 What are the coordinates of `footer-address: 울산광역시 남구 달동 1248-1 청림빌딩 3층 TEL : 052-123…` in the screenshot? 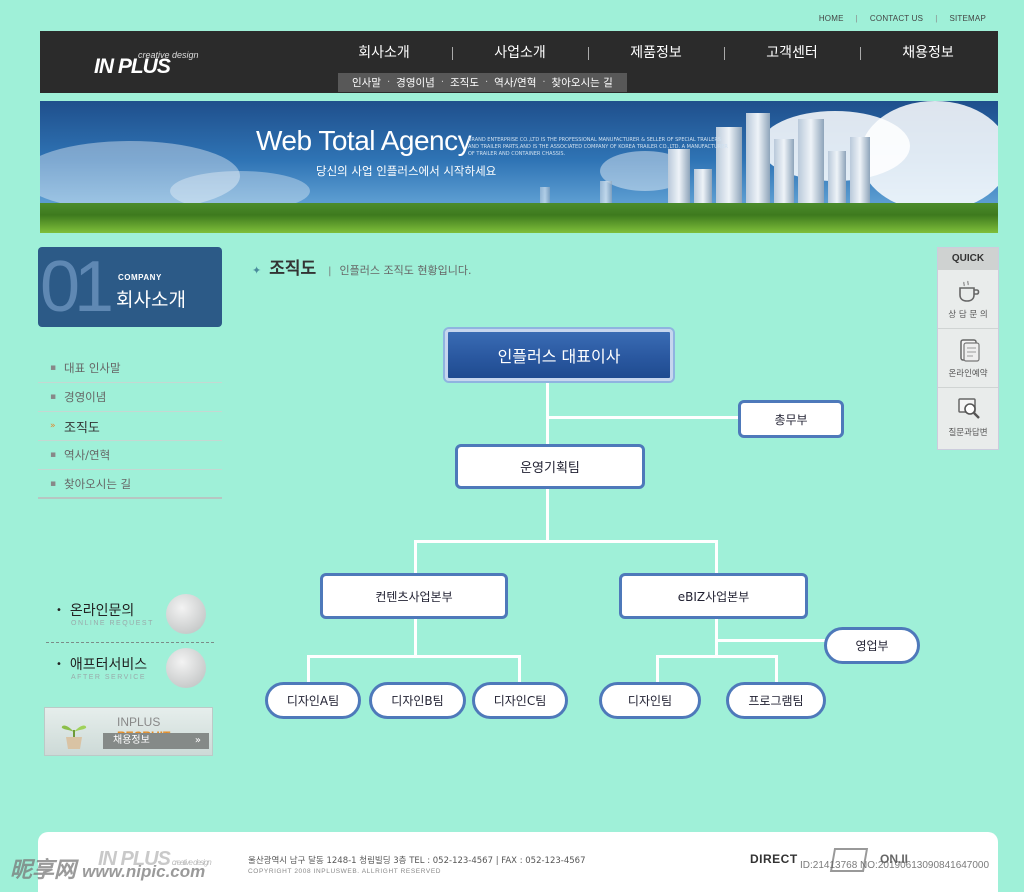 It's located at (417, 861).